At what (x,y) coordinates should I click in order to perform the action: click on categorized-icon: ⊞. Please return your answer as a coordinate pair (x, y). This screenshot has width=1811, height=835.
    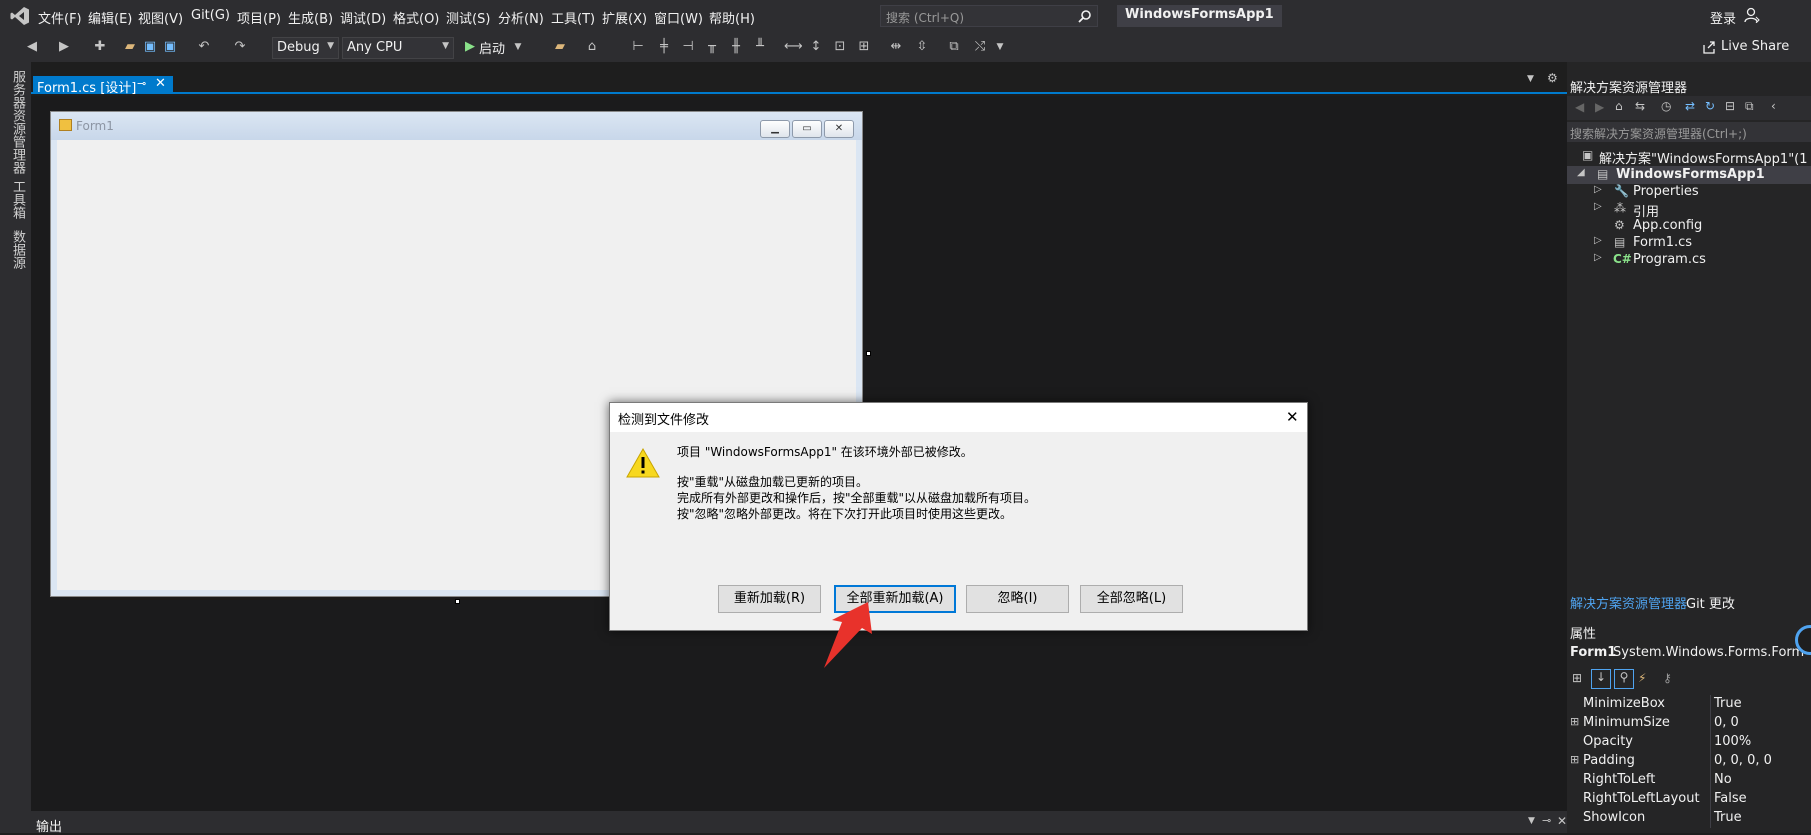
    Looking at the image, I should click on (1577, 678).